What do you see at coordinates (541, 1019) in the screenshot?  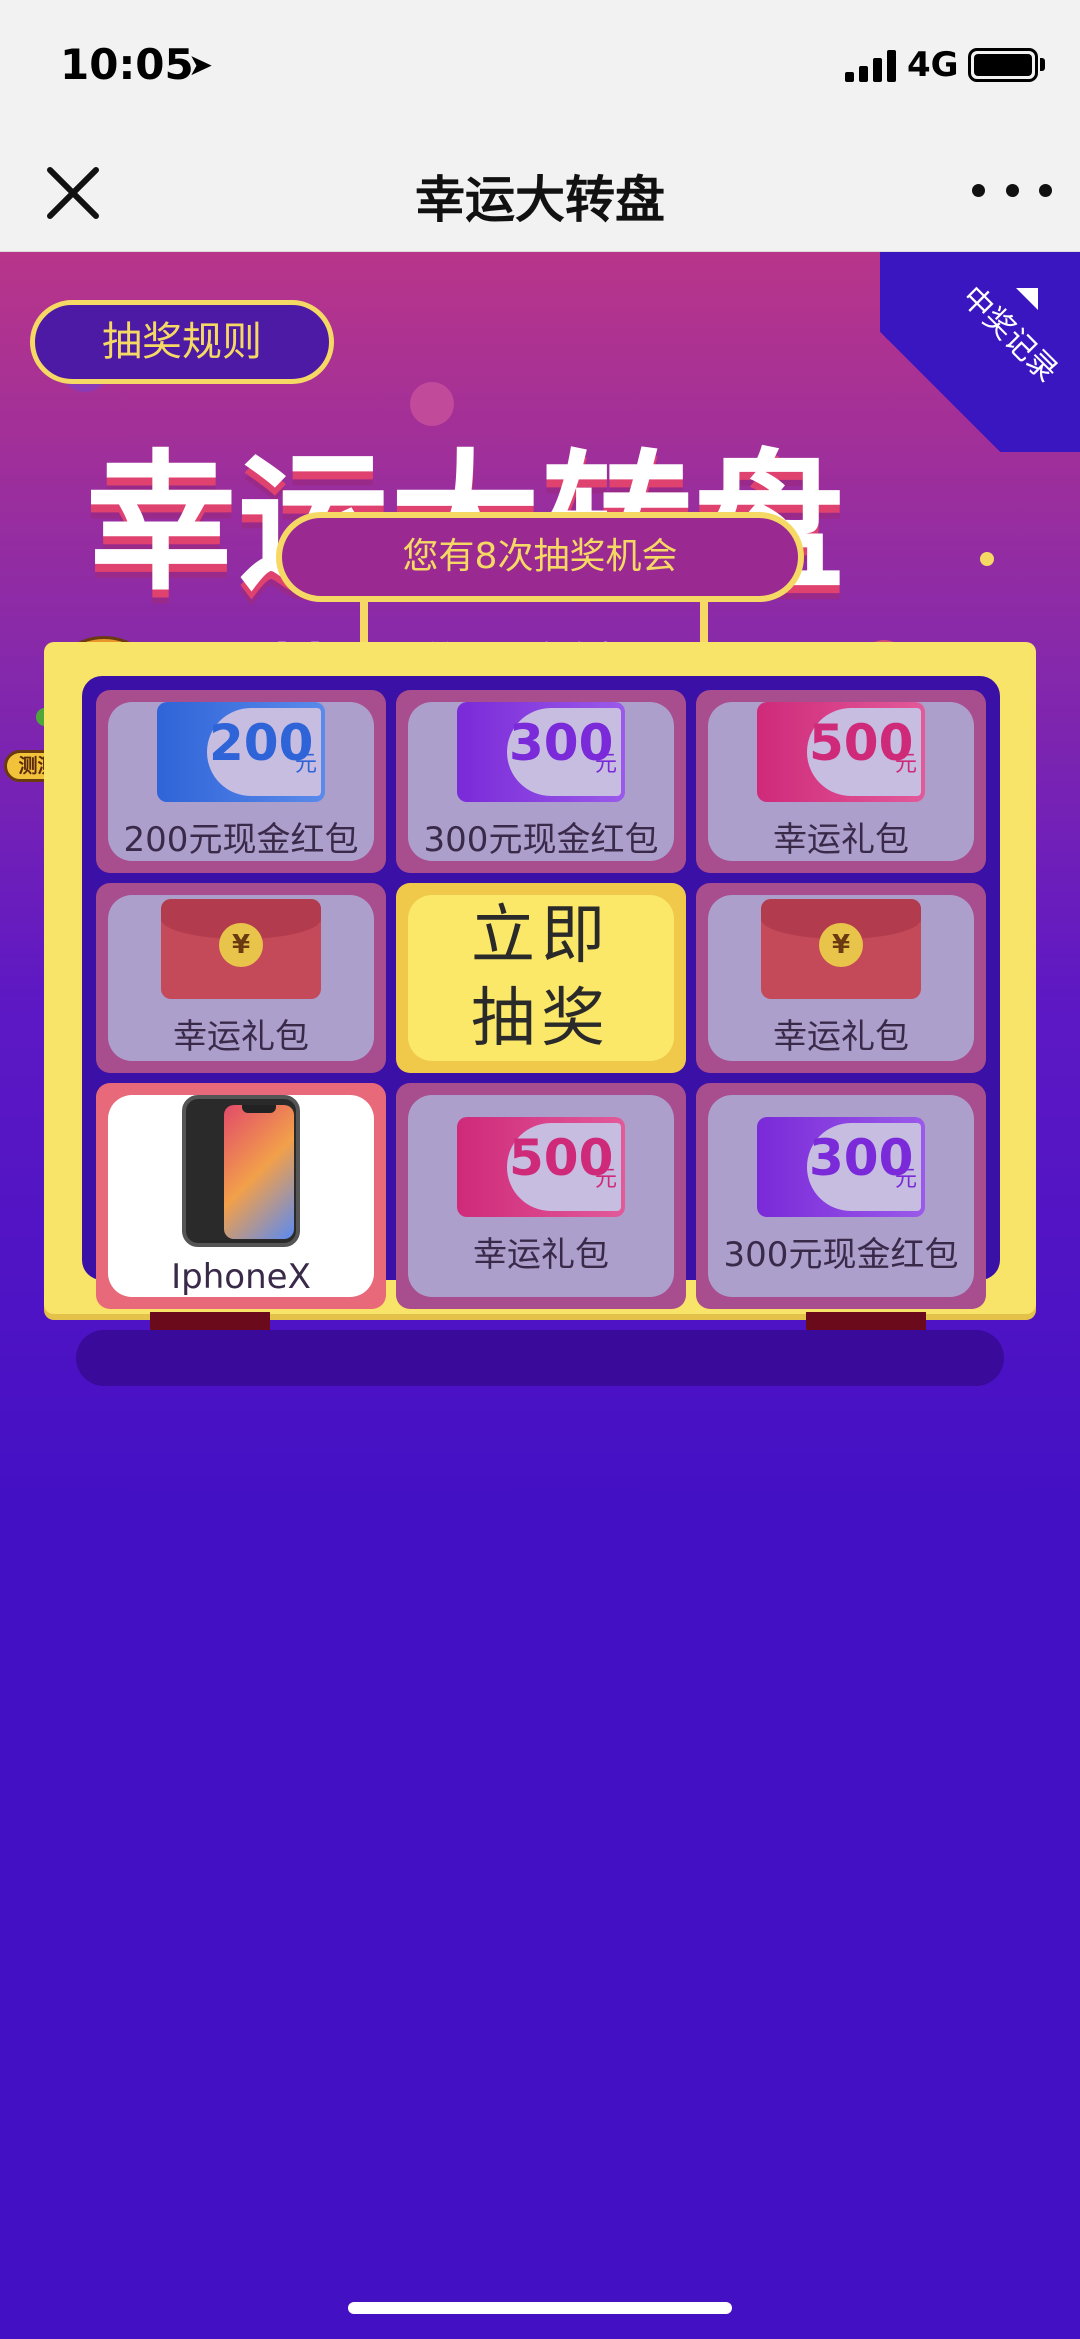 I see `draw-button-line2: 抽奖` at bounding box center [541, 1019].